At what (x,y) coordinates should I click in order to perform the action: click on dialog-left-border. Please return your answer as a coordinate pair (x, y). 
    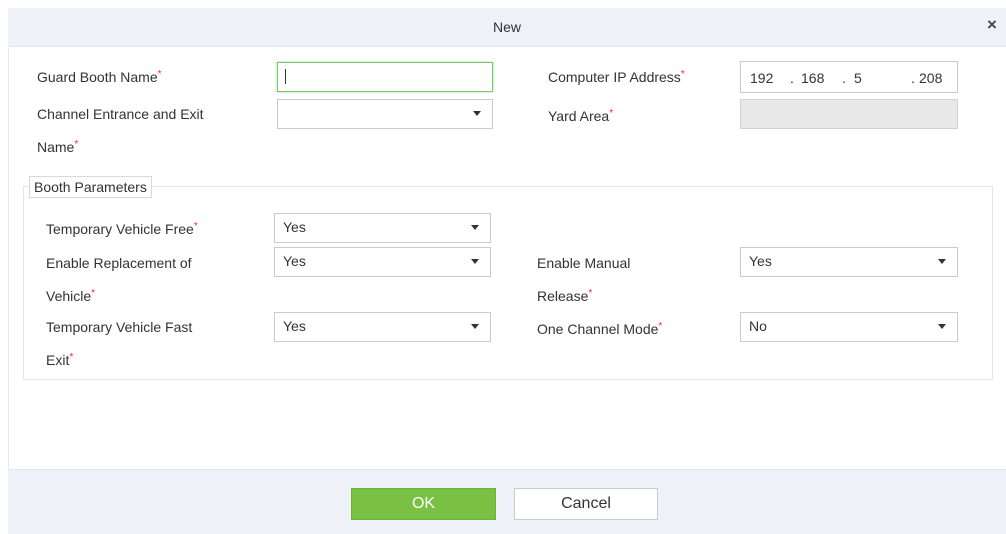
    Looking at the image, I should click on (8, 289).